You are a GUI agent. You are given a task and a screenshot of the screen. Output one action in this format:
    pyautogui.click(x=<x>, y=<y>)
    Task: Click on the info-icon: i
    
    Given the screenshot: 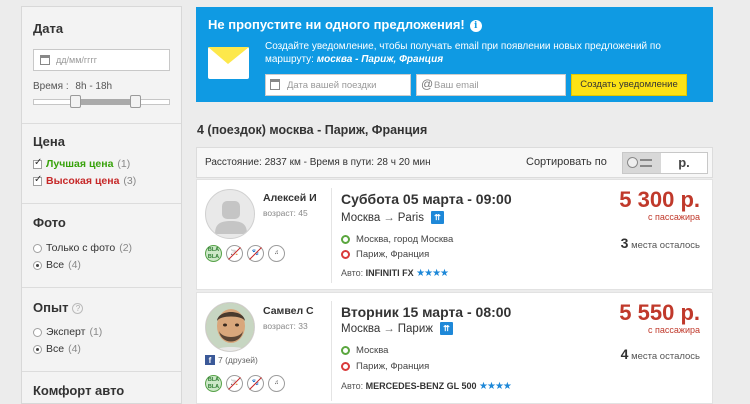 What is the action you would take?
    pyautogui.click(x=475, y=26)
    